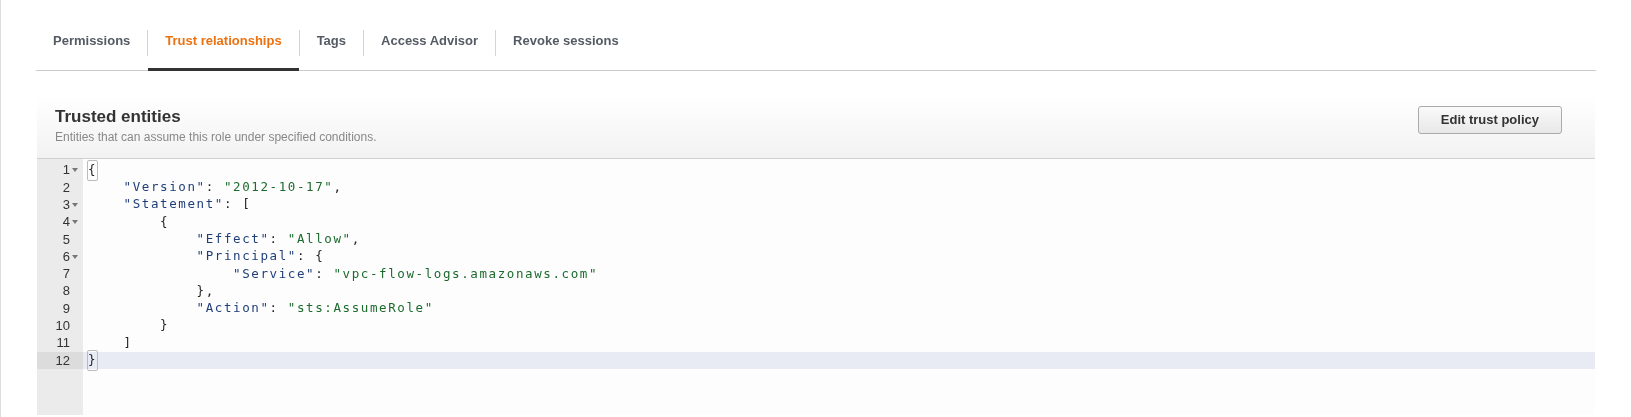 The width and height of the screenshot is (1631, 417). Describe the element at coordinates (66, 222) in the screenshot. I see `line-number: 4` at that location.